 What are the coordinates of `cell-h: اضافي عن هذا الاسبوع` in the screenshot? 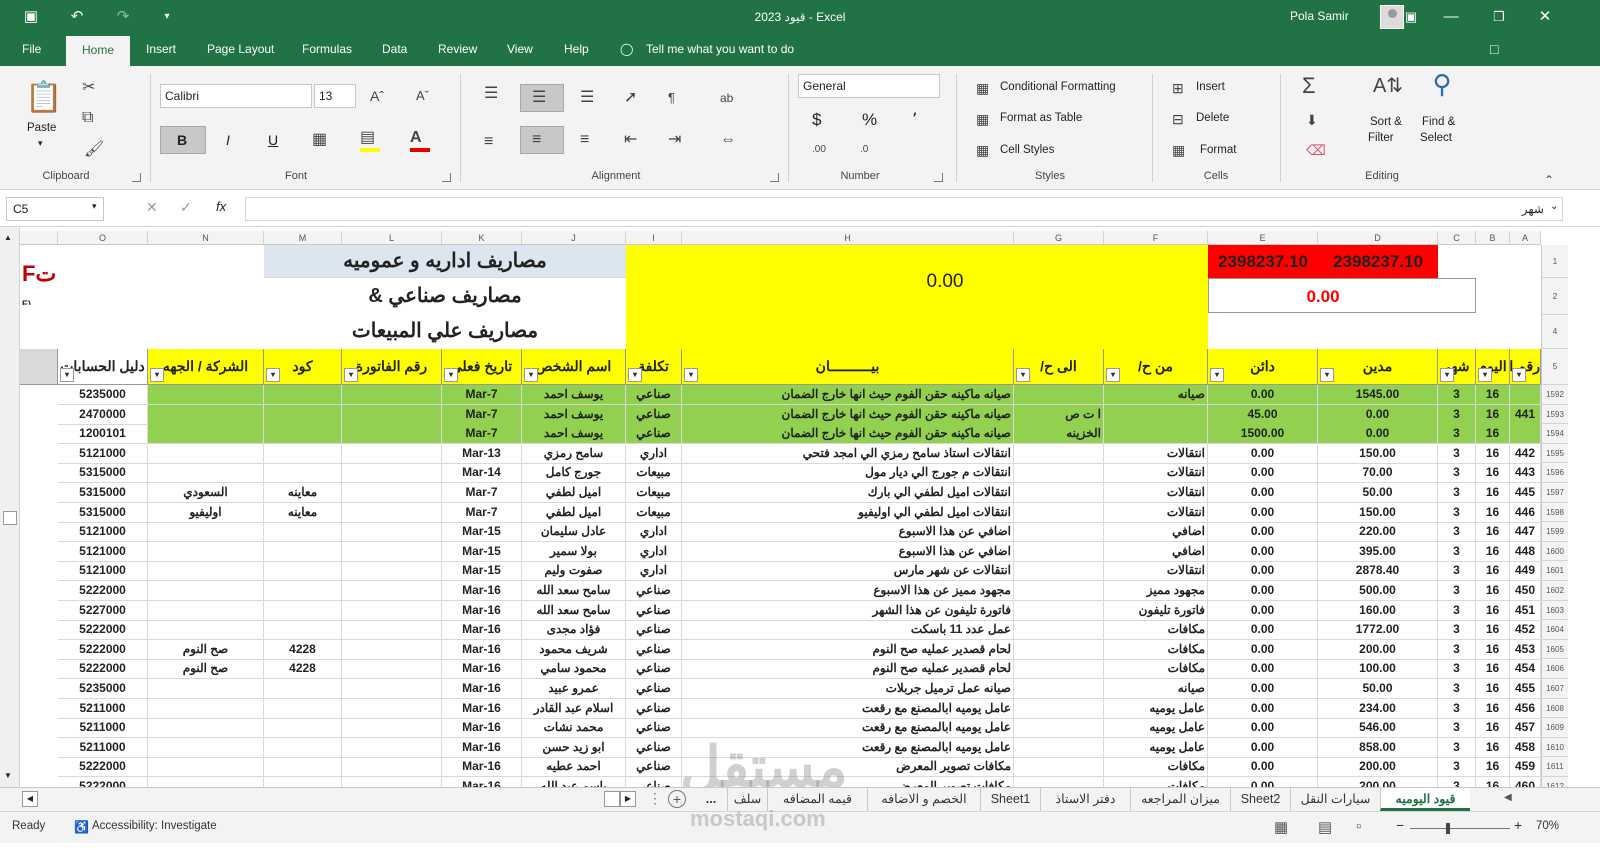 It's located at (848, 532).